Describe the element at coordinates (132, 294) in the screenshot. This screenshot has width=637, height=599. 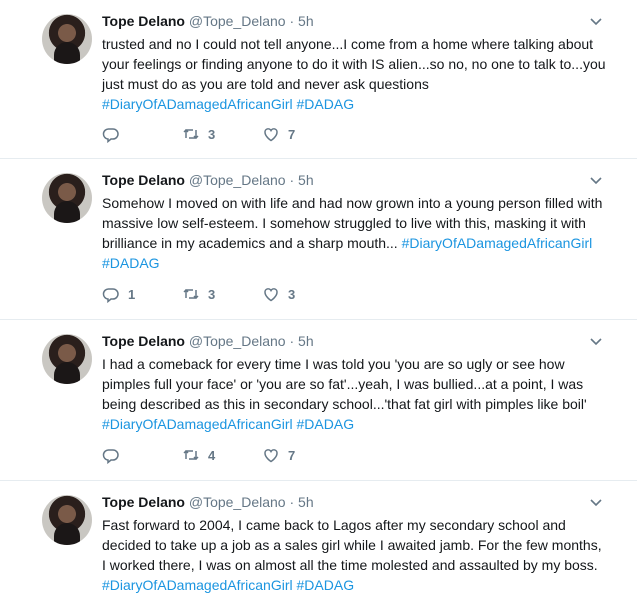
I see `reply-count: 1` at that location.